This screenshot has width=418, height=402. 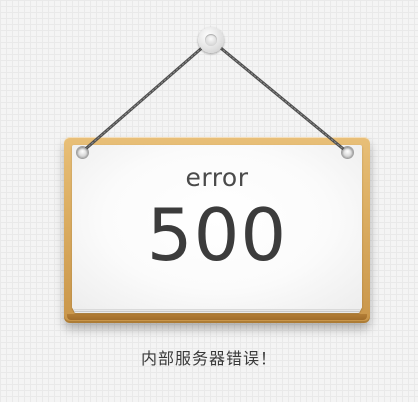 I want to click on nail-head, so click(x=211, y=40).